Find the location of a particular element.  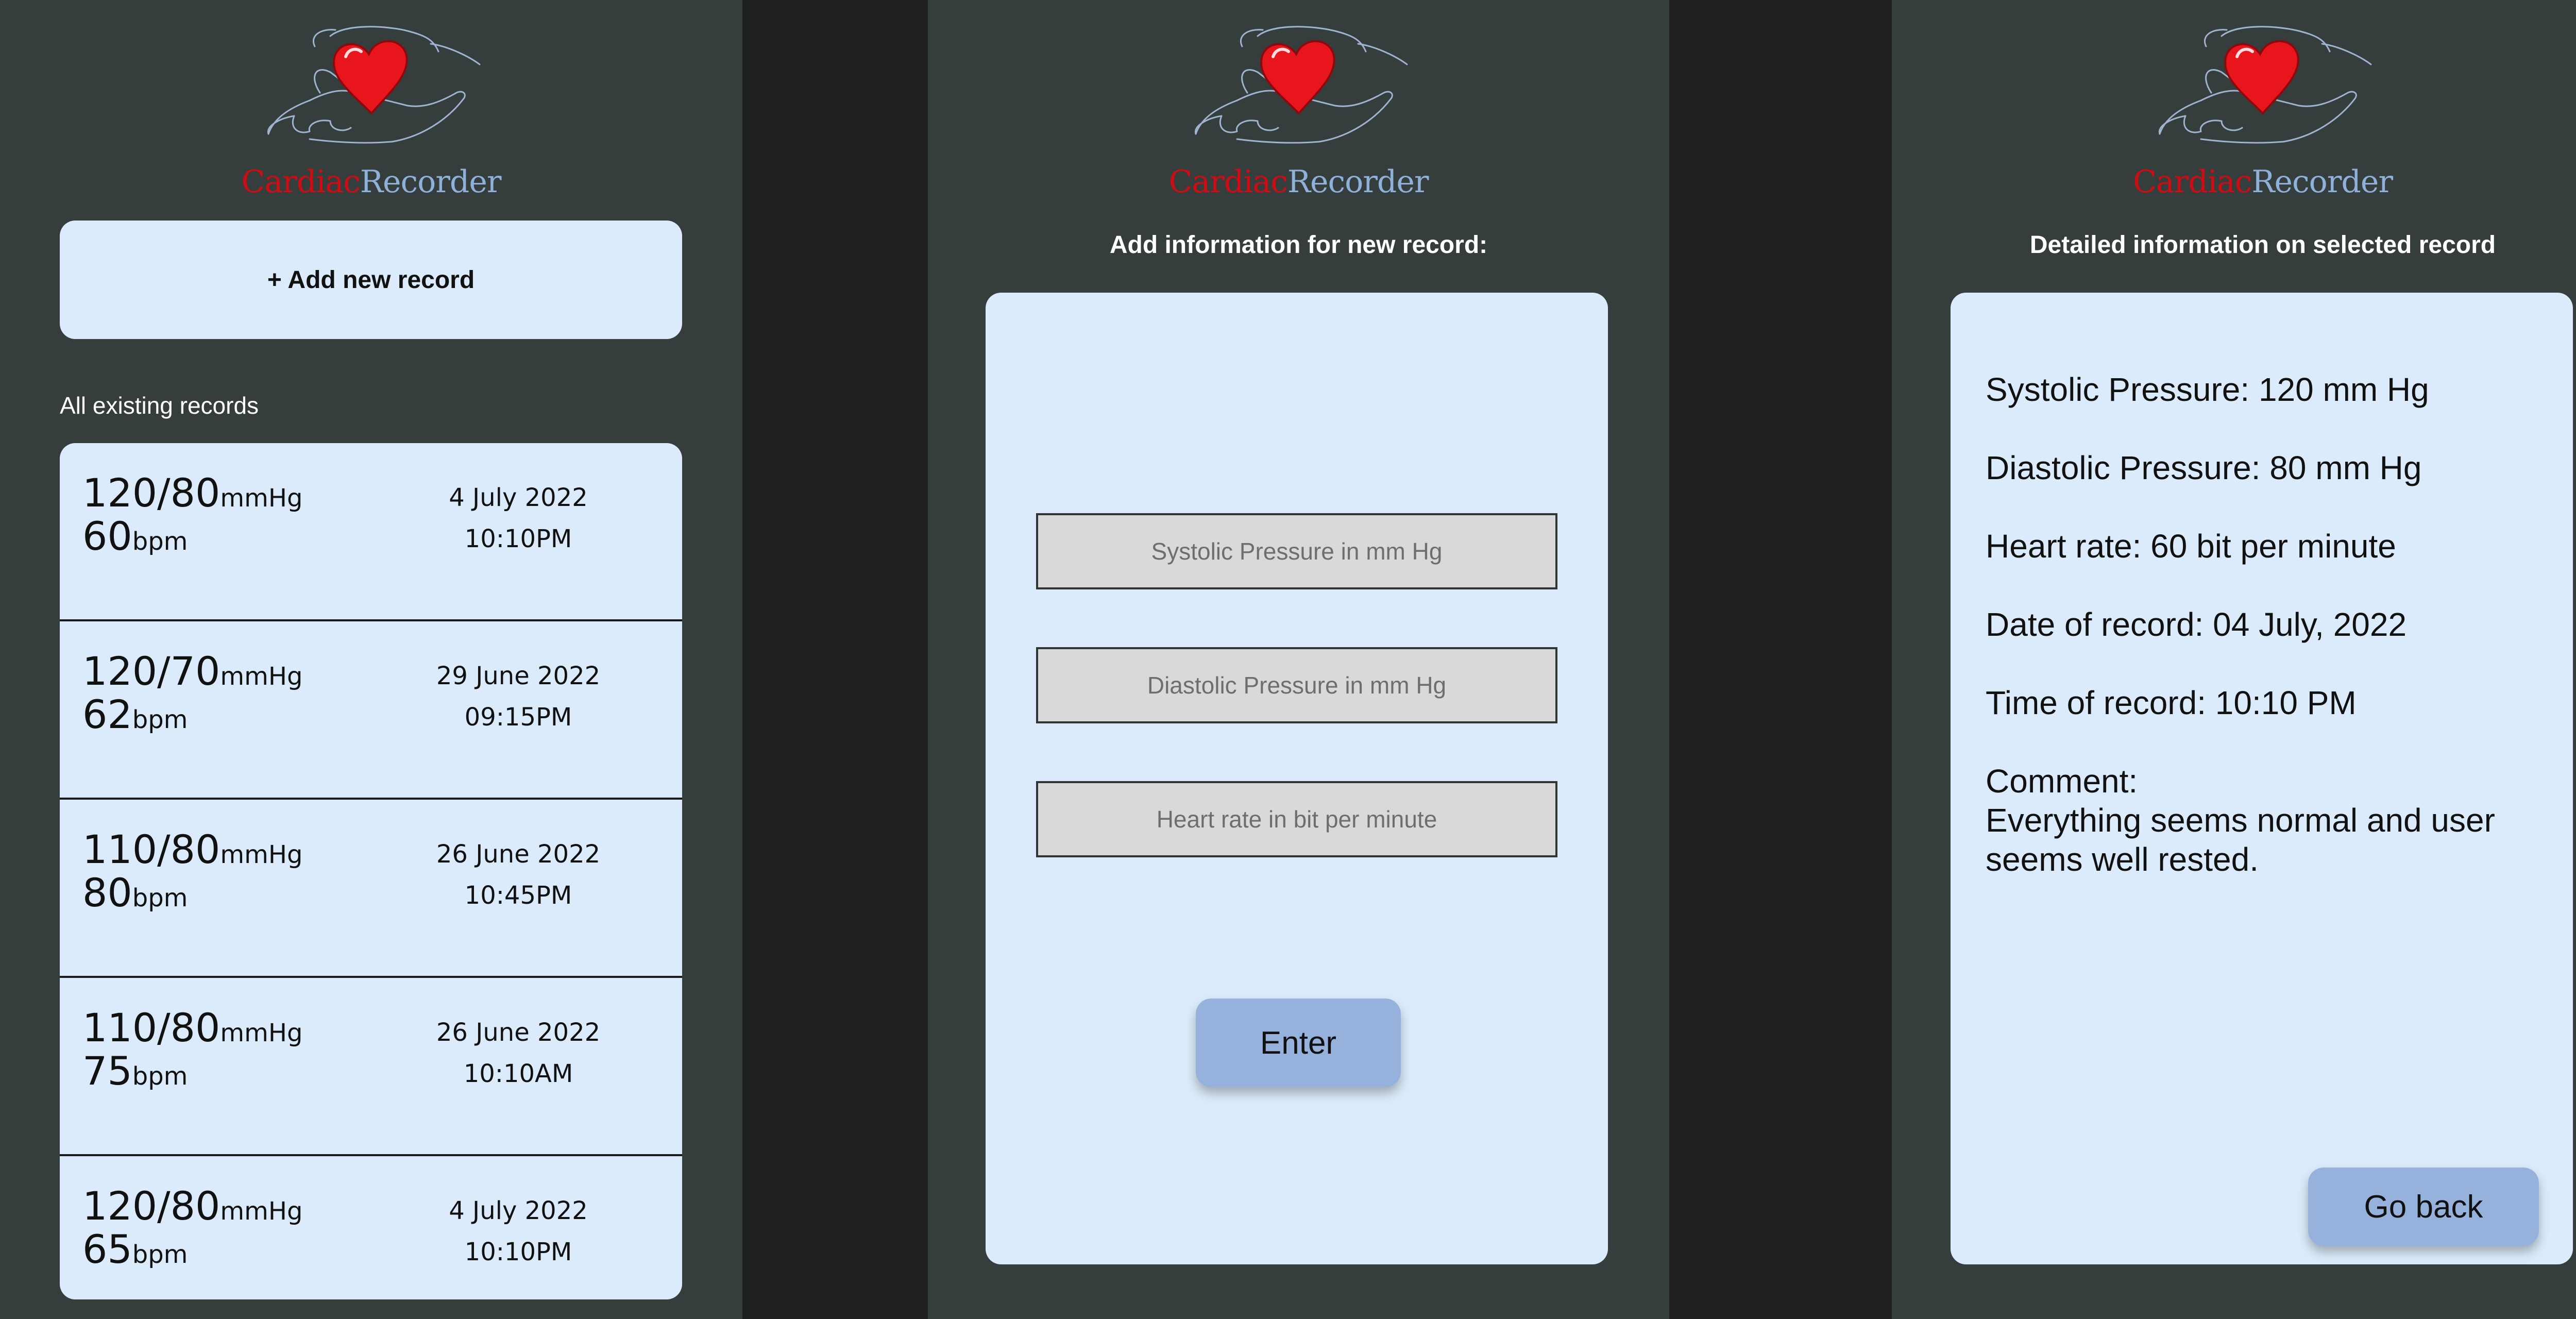

record-item: 110/80mmHg 75bpm 26 June 2022 10:10AM is located at coordinates (371, 1067).